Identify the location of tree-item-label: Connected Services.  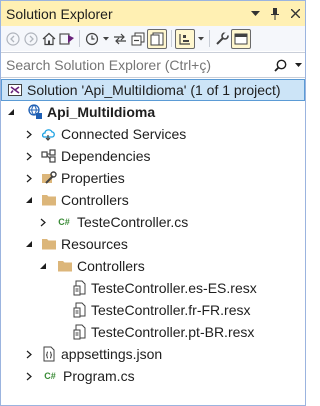
(124, 134).